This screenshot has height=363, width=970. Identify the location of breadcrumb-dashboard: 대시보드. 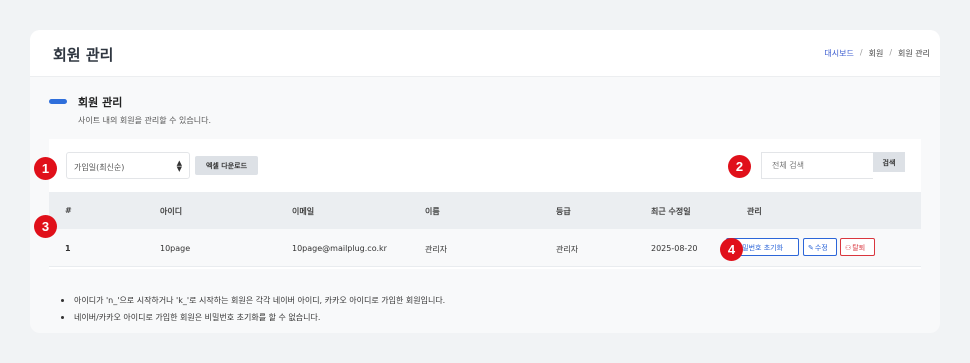
(838, 53).